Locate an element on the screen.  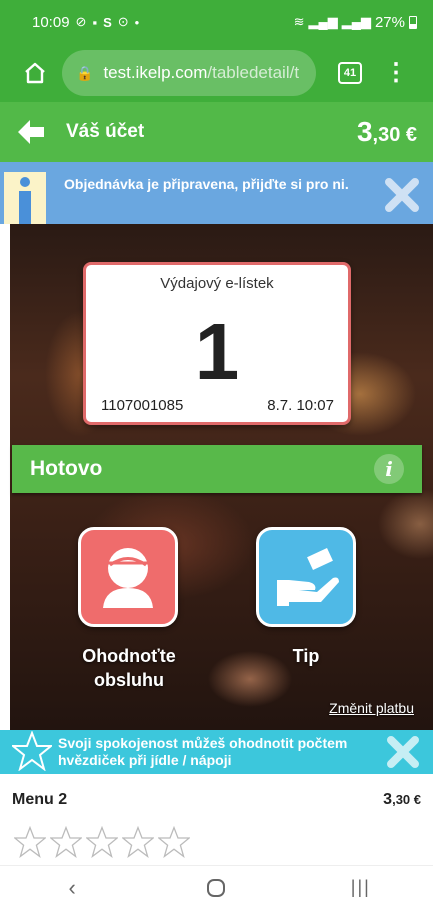
tip-label: Tip is located at coordinates (306, 656).